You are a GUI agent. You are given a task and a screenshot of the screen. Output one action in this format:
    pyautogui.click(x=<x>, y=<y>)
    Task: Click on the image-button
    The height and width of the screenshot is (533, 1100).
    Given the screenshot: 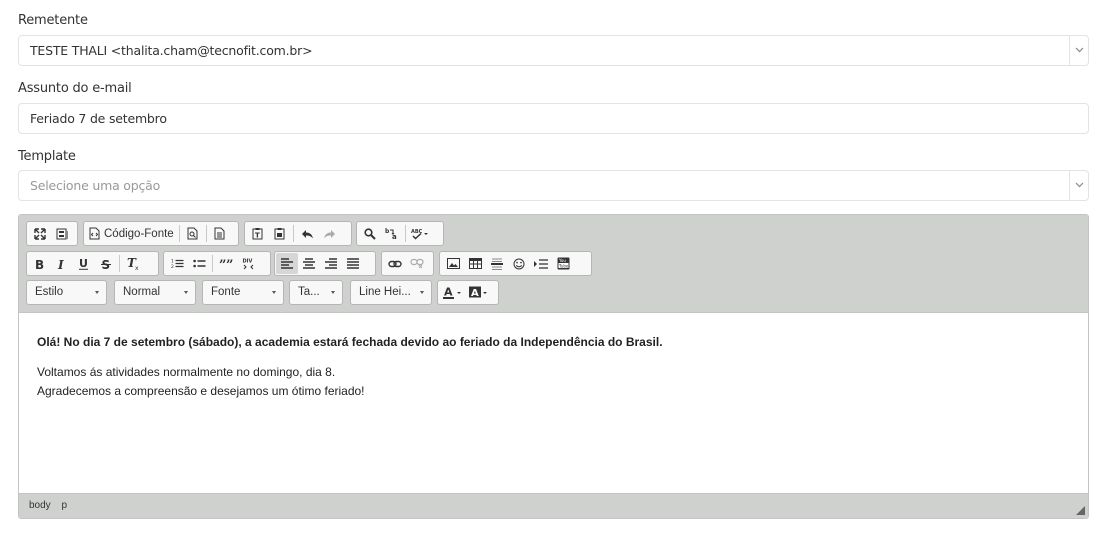 What is the action you would take?
    pyautogui.click(x=453, y=263)
    